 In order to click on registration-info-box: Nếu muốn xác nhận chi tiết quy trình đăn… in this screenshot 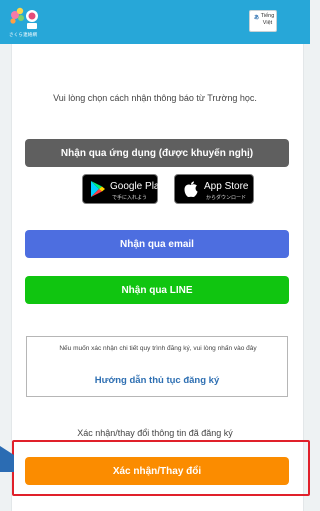, I will do `click(157, 366)`.